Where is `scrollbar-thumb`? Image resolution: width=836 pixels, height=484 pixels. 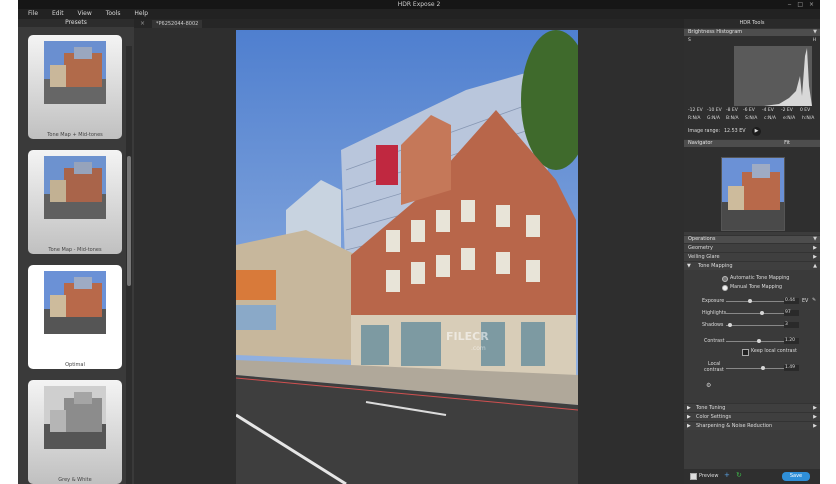
scrollbar-thumb is located at coordinates (129, 221).